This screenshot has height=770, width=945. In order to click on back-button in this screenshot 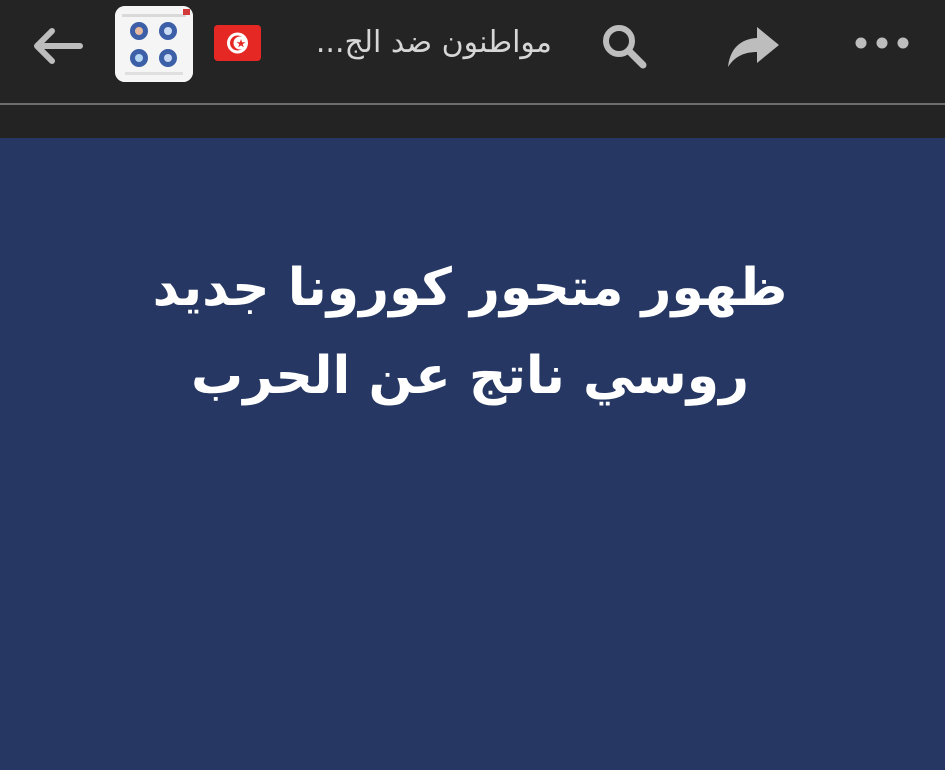, I will do `click(57, 46)`.